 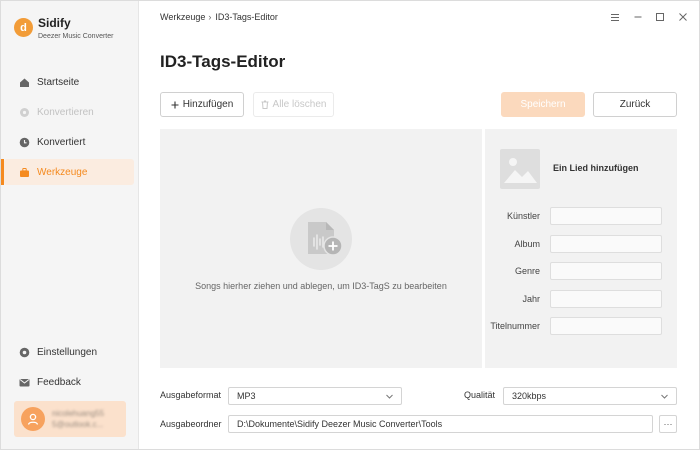 I want to click on sidebar-item-label: Feedback, so click(x=59, y=382).